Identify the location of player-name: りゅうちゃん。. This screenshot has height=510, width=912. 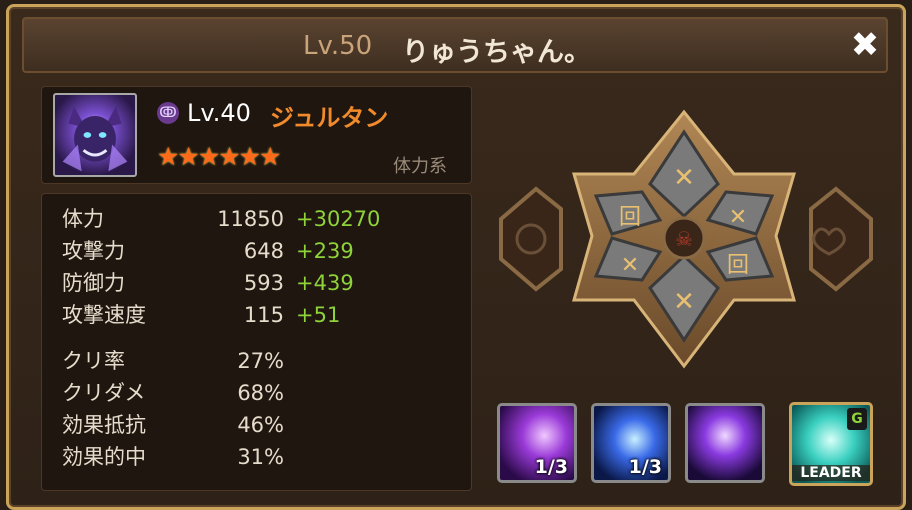
(496, 52).